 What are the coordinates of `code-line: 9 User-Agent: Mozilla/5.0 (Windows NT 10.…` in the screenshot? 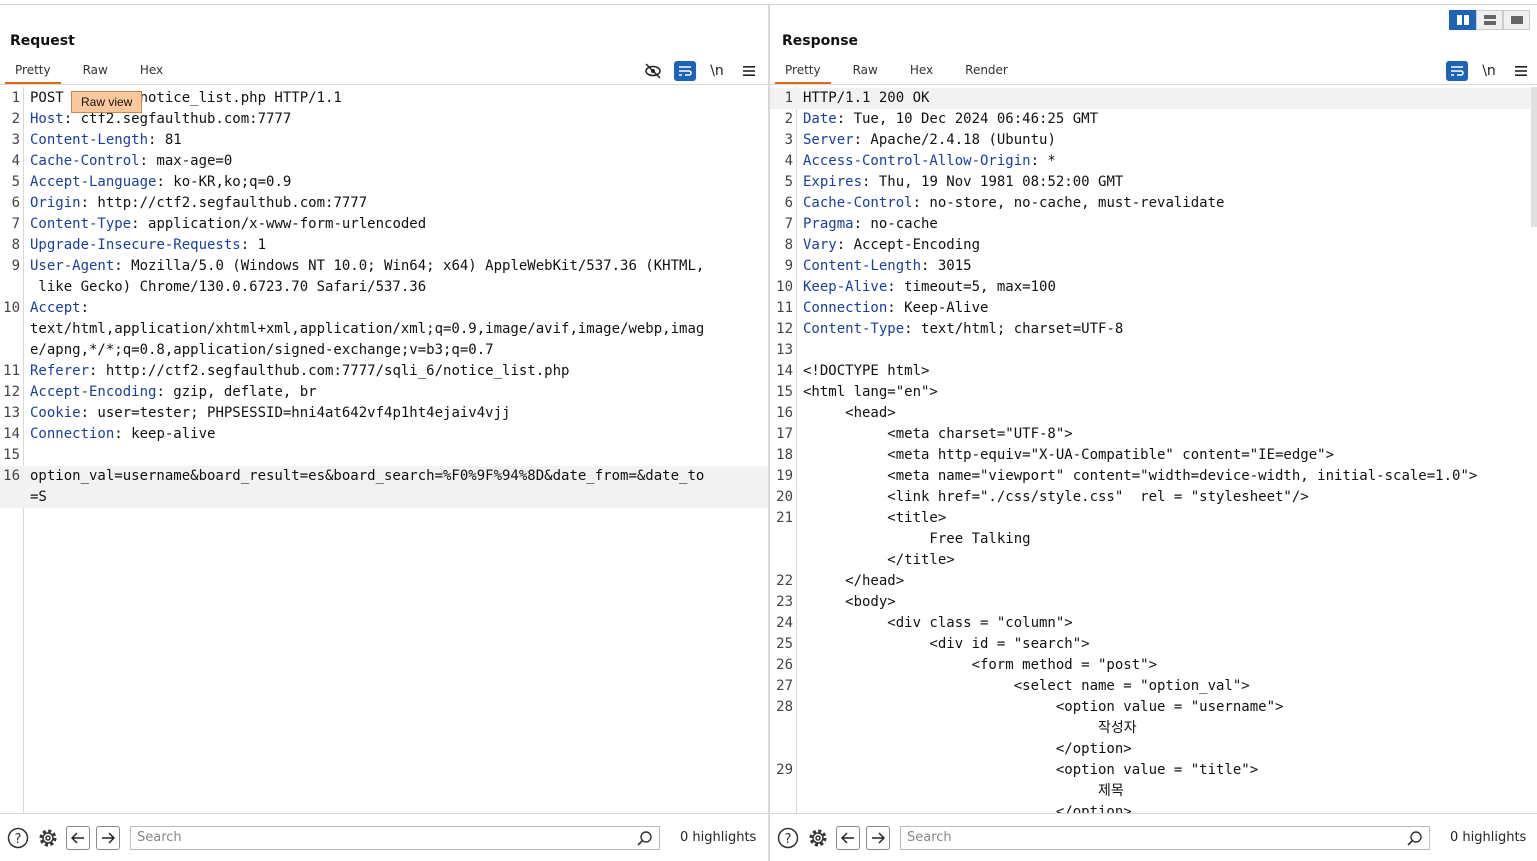 It's located at (384, 266).